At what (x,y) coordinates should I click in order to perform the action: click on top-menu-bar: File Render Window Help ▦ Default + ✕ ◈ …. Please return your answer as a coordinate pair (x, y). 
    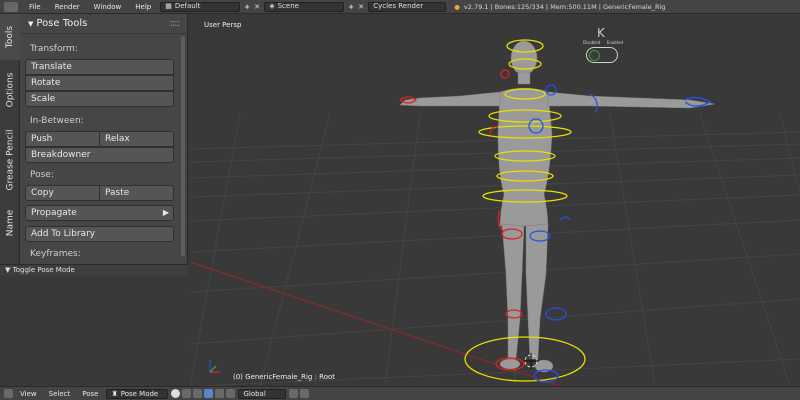
    Looking at the image, I should click on (400, 7).